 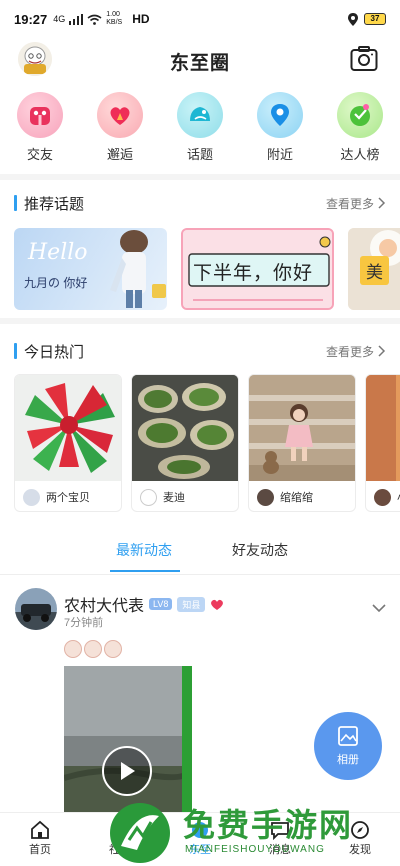 I want to click on quick-entry-row: 交友 邂逅 话题 附近 达人榜, so click(x=200, y=130).